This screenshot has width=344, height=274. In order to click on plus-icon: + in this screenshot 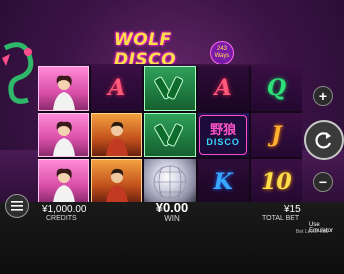, I will do `click(323, 96)`.